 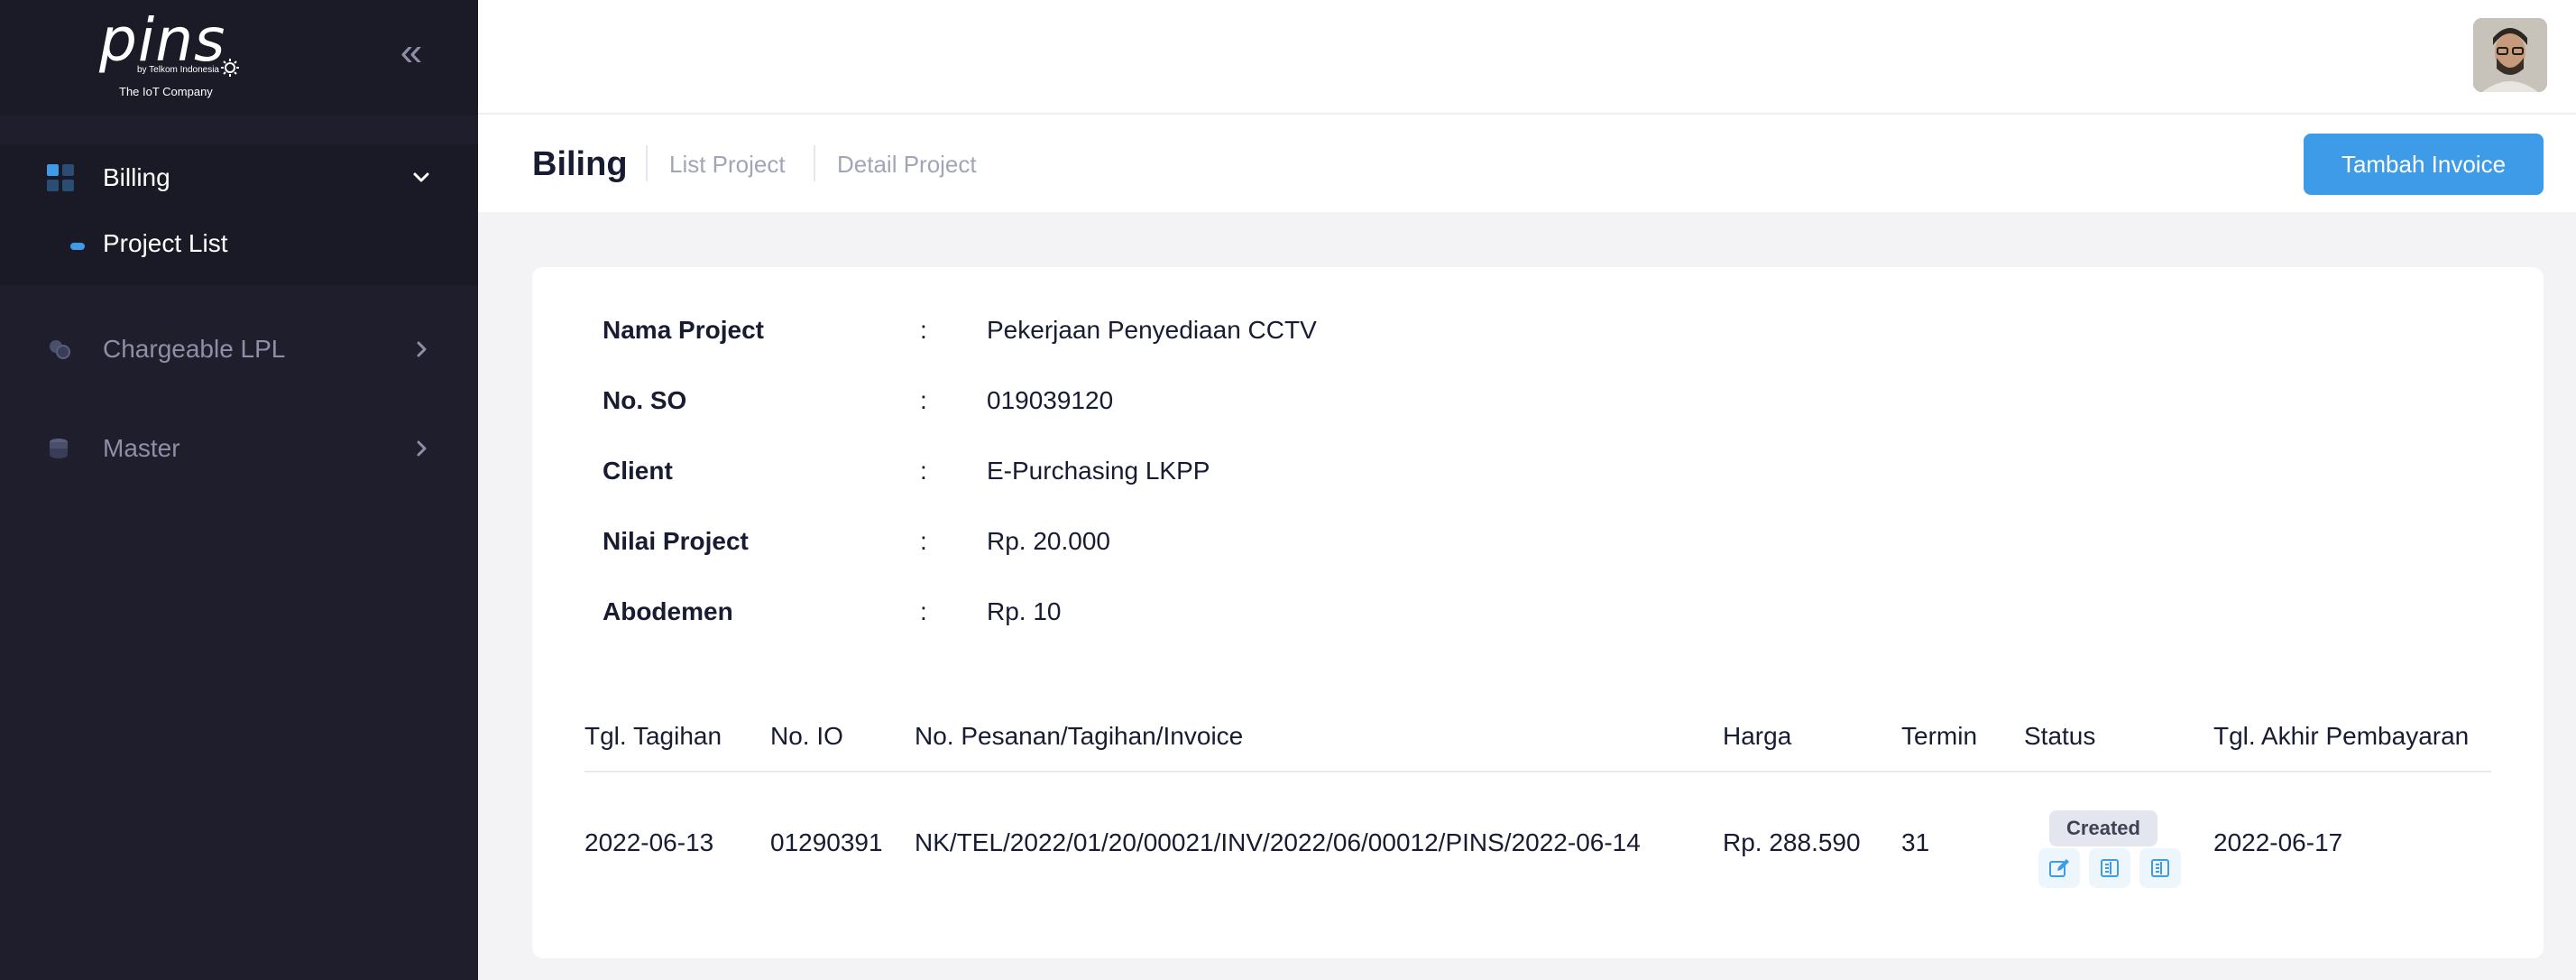 I want to click on user-avatar, so click(x=2510, y=55).